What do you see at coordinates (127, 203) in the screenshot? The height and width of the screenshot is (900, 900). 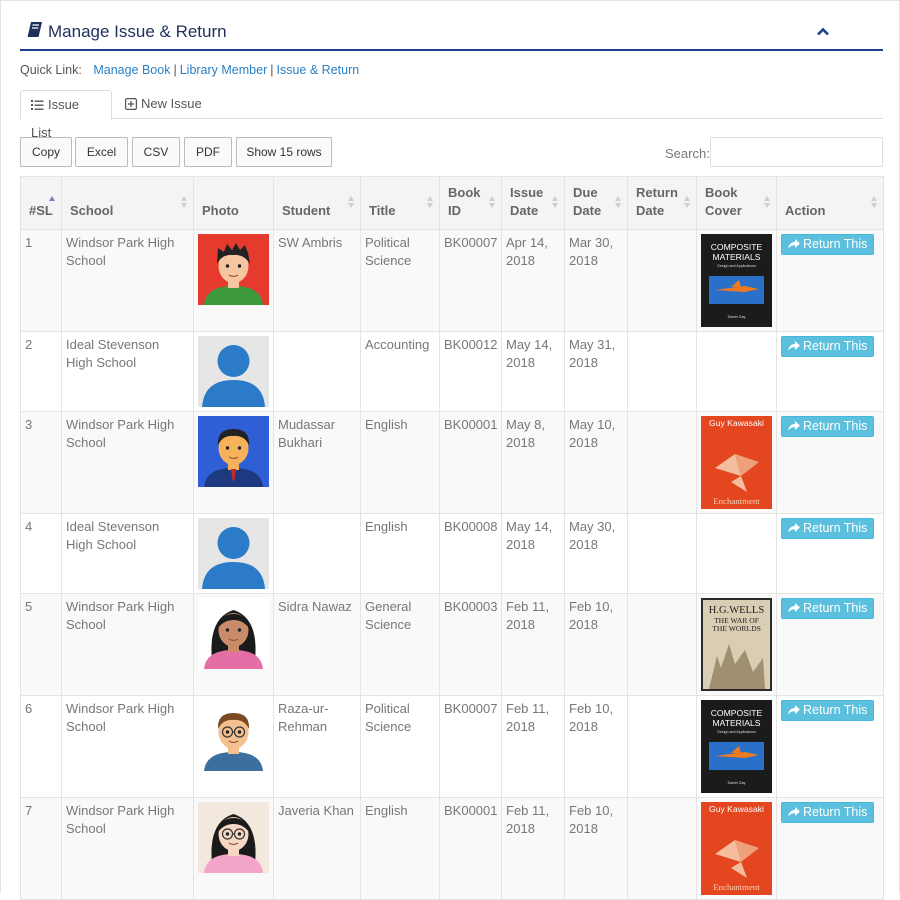 I see `column-header-school: School` at bounding box center [127, 203].